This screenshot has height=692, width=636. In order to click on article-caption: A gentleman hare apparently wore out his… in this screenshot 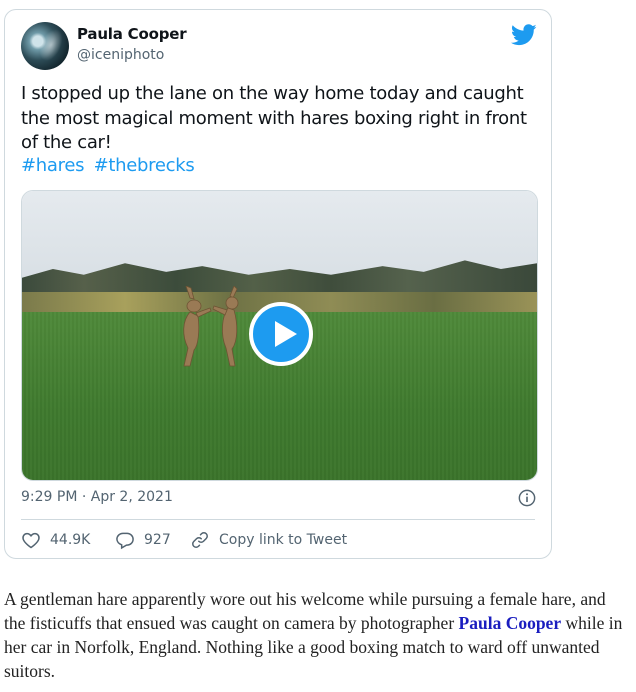, I will do `click(316, 635)`.